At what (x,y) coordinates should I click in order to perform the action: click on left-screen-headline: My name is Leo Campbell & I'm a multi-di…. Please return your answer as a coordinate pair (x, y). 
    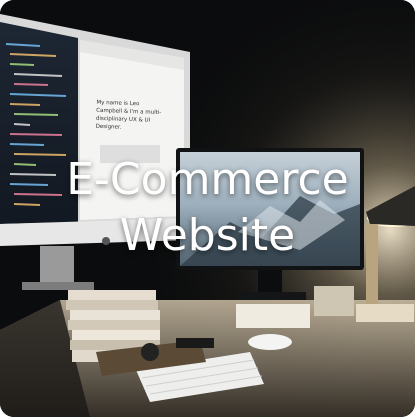
    Looking at the image, I should click on (130, 116).